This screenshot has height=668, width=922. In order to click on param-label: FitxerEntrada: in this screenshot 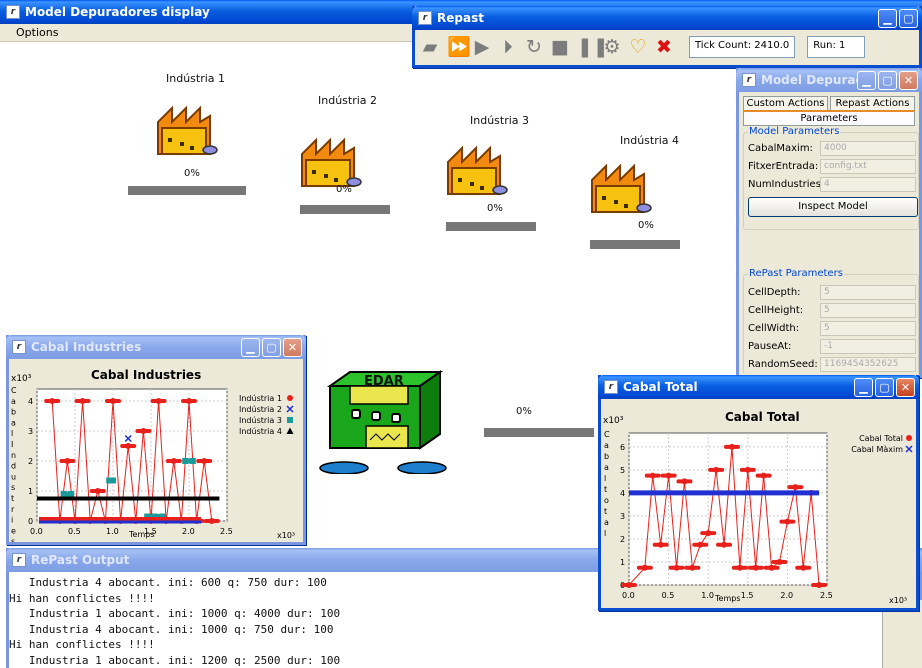, I will do `click(783, 166)`.